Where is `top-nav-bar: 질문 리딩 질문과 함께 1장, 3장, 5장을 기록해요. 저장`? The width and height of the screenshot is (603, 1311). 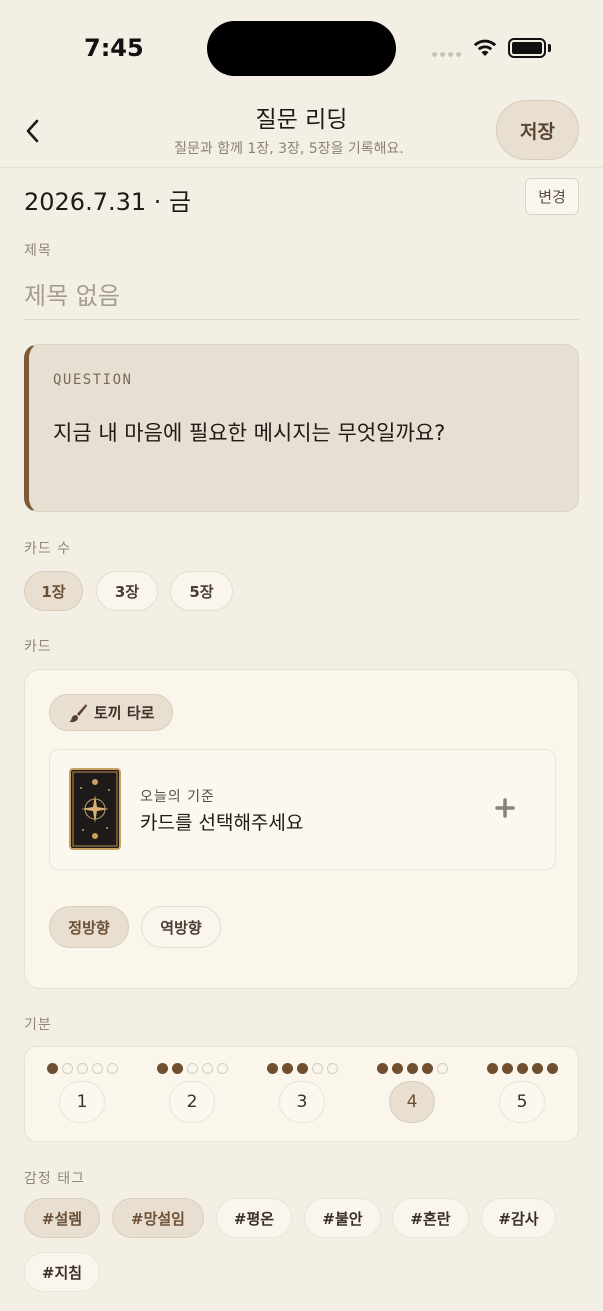
top-nav-bar: 질문 리딩 질문과 함께 1장, 3장, 5장을 기록해요. 저장 is located at coordinates (301, 129).